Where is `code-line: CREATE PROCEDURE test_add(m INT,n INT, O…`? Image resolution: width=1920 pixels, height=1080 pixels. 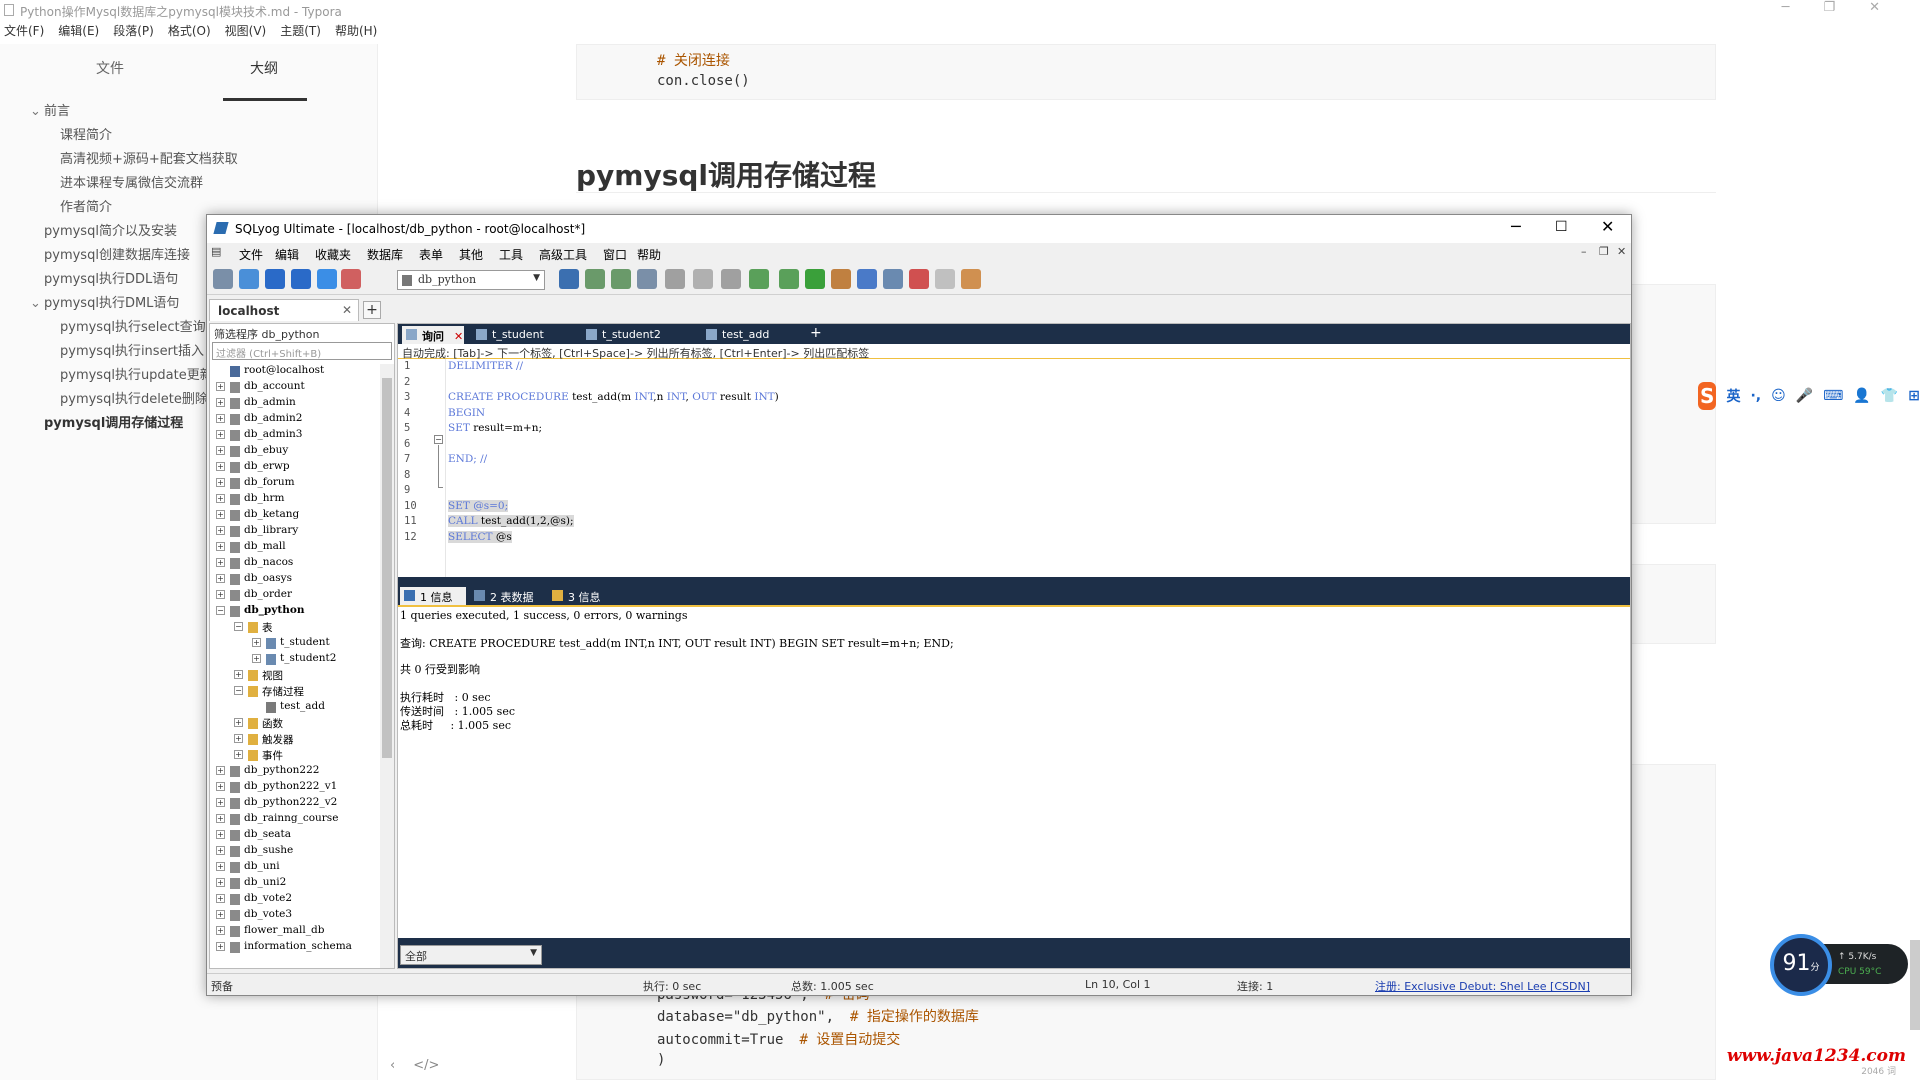
code-line: CREATE PROCEDURE test_add(m INT,n INT, O… is located at coordinates (613, 397).